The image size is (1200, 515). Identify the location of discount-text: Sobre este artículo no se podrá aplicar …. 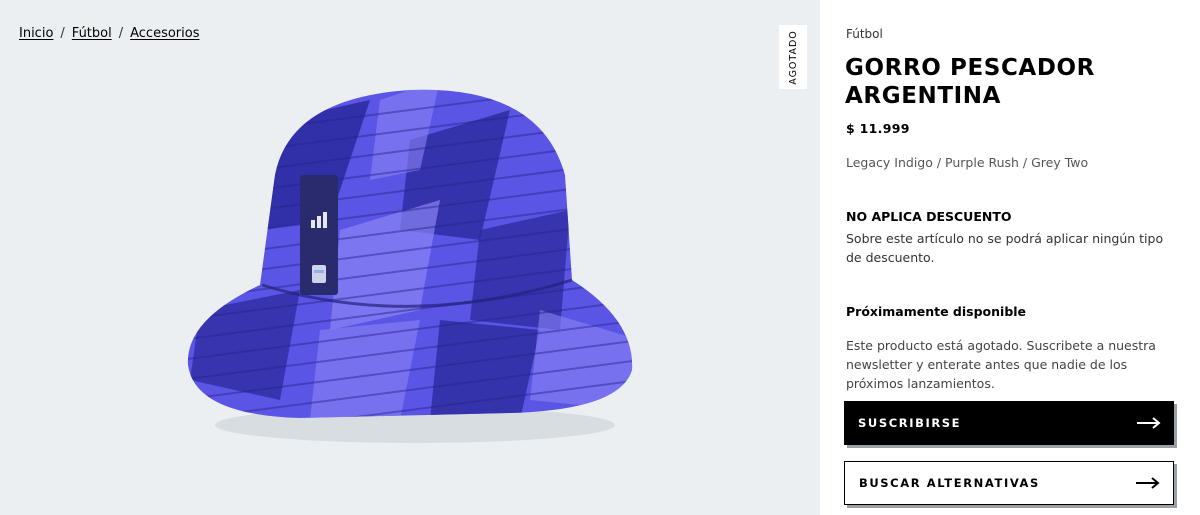
(1005, 248).